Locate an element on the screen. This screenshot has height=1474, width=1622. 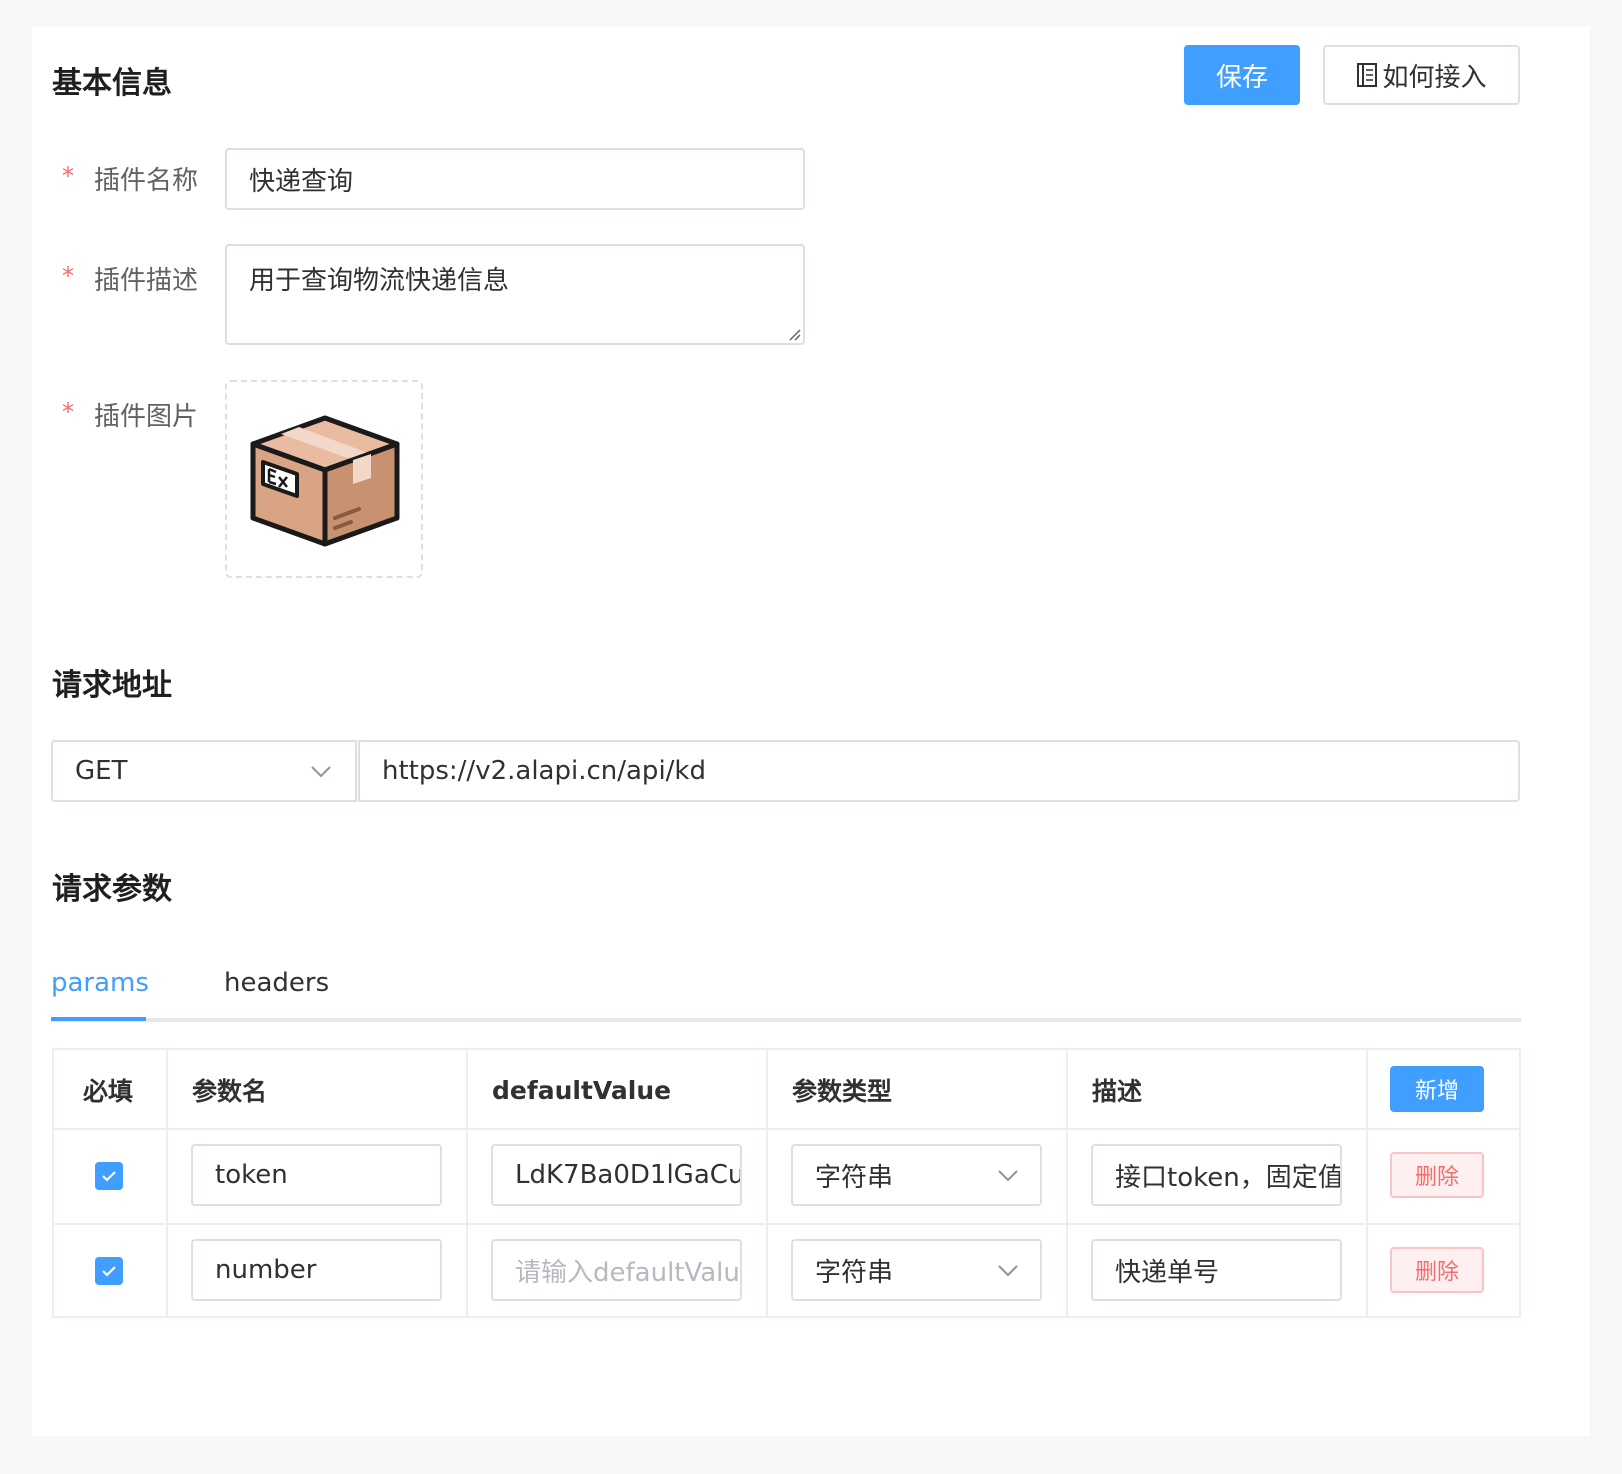
plugin-image-label: 插件图片 is located at coordinates (146, 417).